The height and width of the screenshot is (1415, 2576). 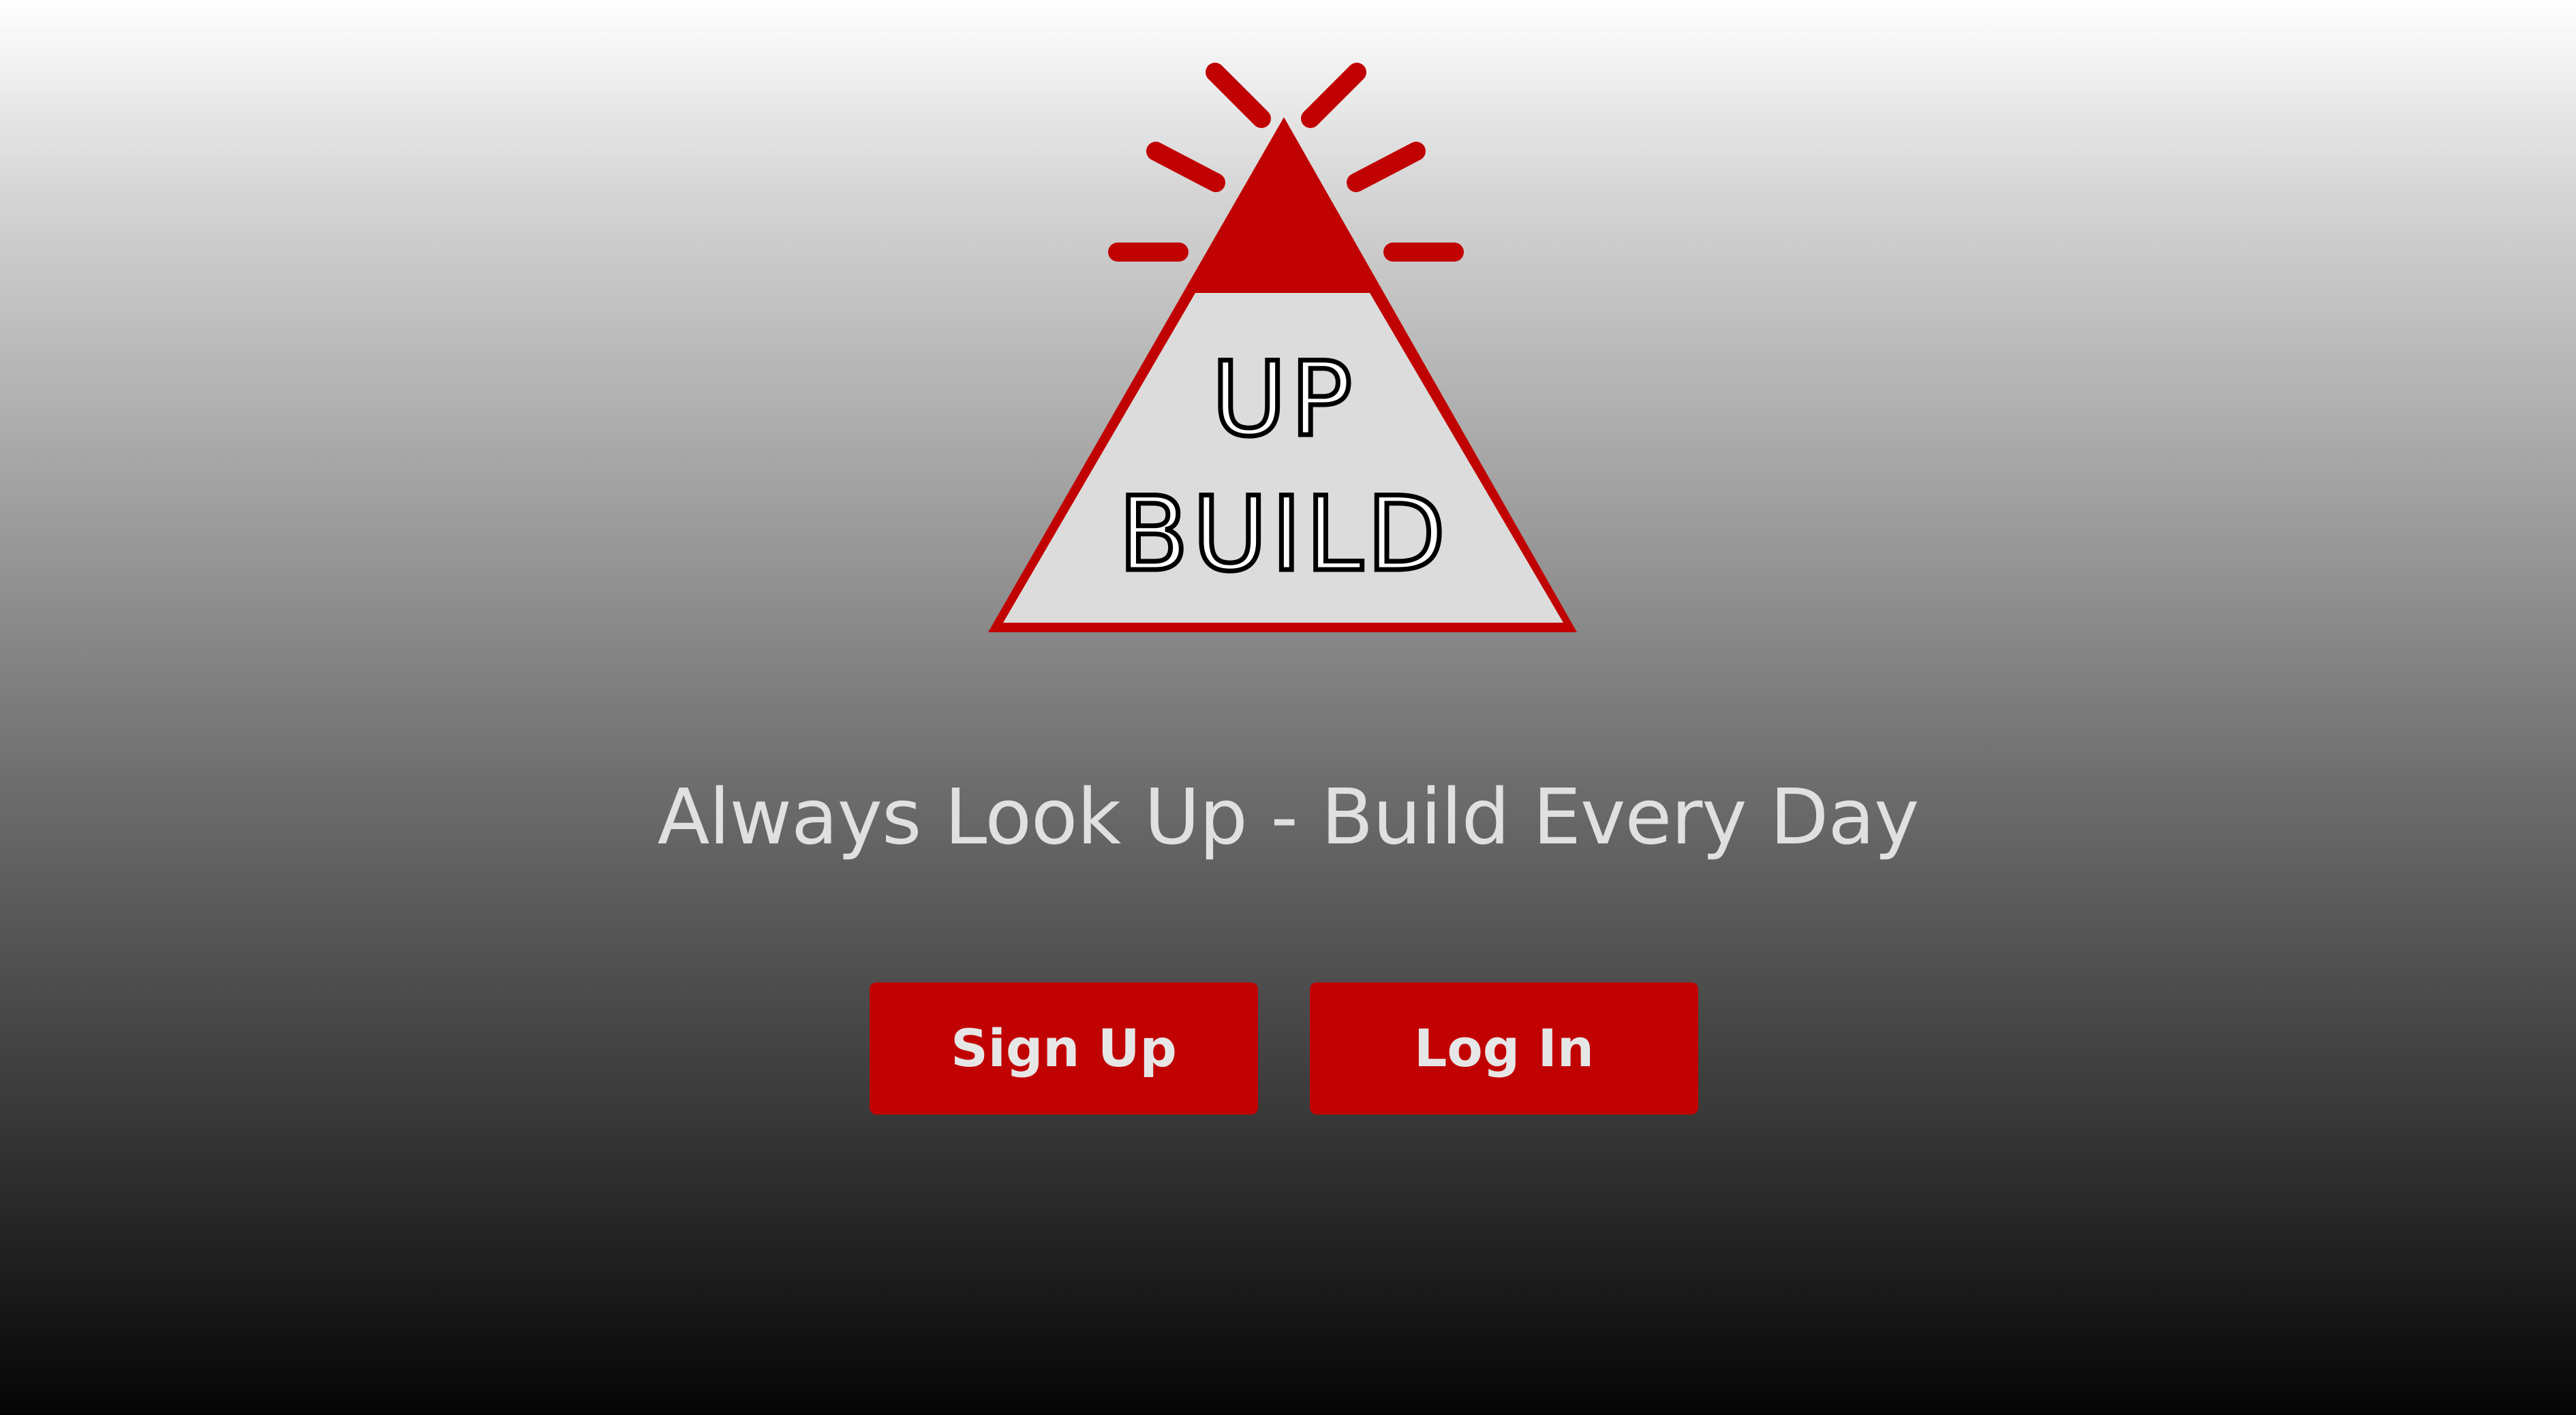 What do you see at coordinates (1284, 535) in the screenshot?
I see `logo-text-build: BUILD` at bounding box center [1284, 535].